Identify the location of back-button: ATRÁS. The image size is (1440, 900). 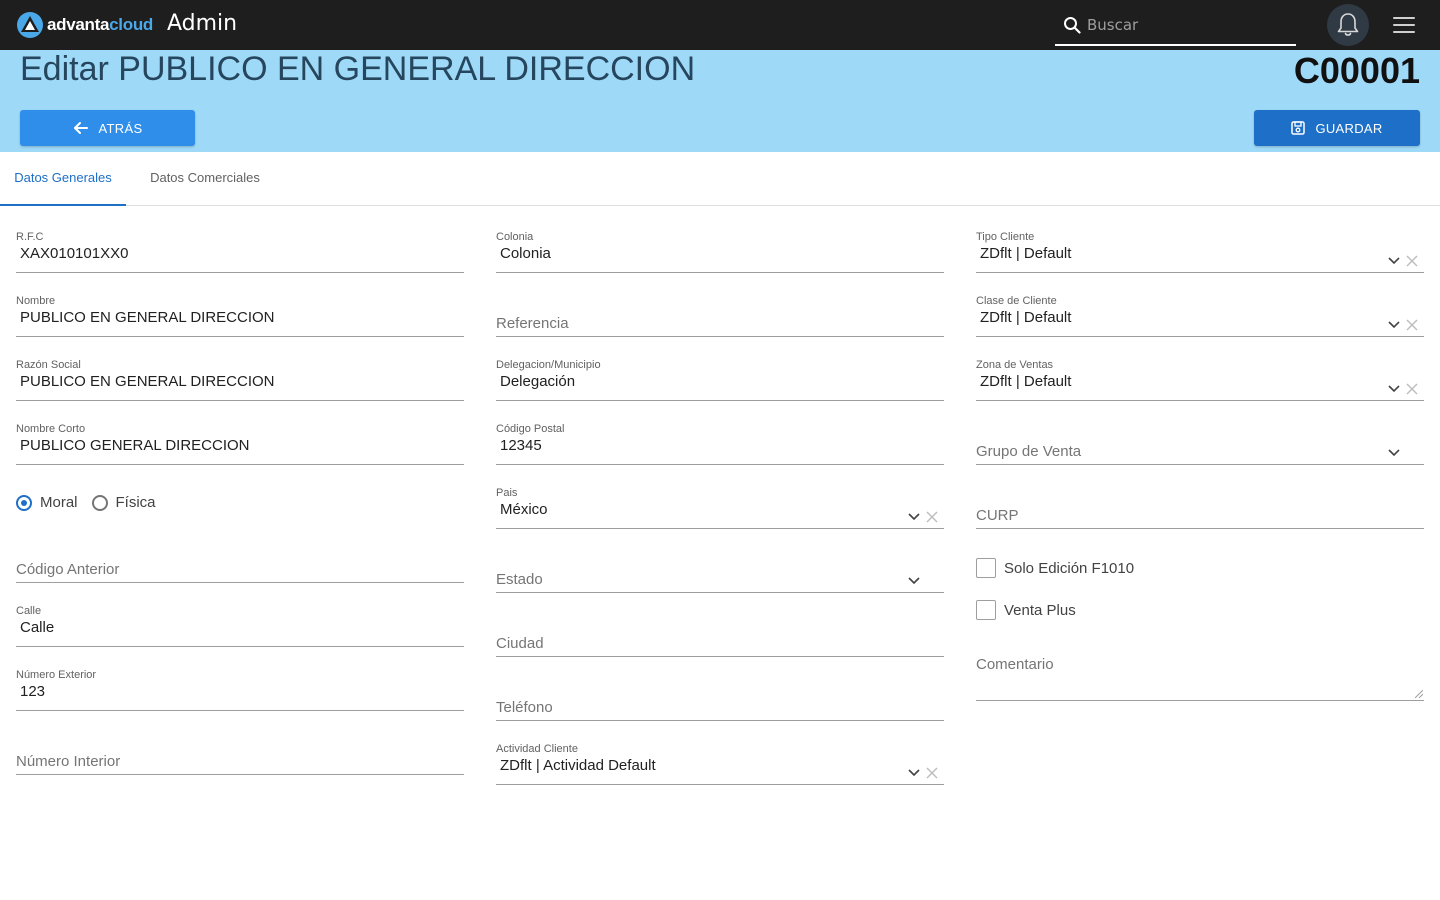
(107, 128).